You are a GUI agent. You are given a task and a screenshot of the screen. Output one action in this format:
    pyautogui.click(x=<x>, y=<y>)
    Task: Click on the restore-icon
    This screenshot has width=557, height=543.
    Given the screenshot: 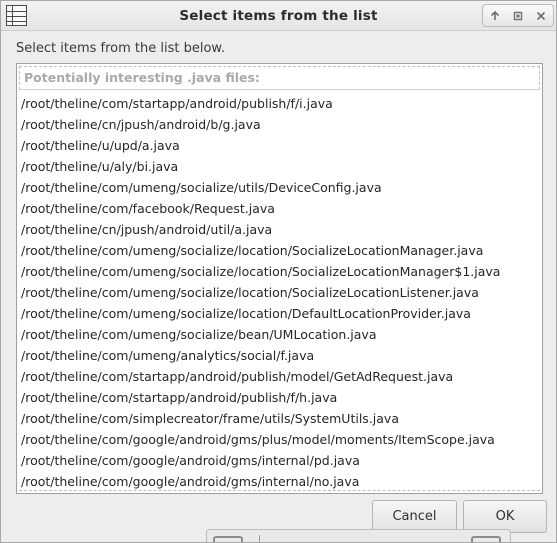 What is the action you would take?
    pyautogui.click(x=517, y=15)
    